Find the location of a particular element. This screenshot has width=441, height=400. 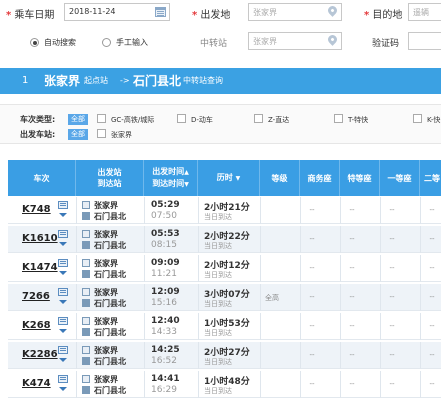

transfer-field: 张家界 is located at coordinates (295, 41).